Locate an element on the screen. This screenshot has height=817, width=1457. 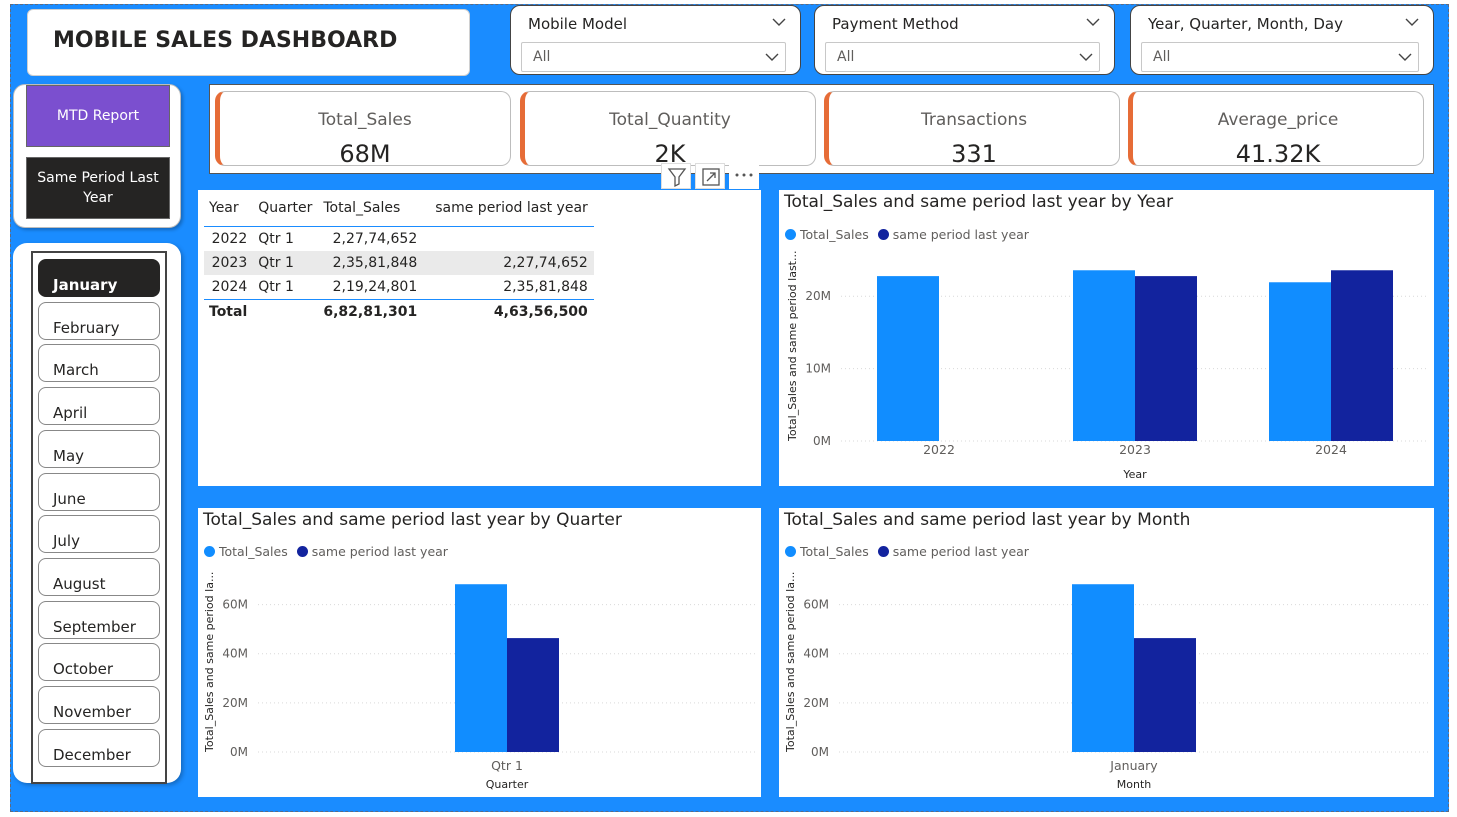
visual-header-toolbar is located at coordinates (710, 176).